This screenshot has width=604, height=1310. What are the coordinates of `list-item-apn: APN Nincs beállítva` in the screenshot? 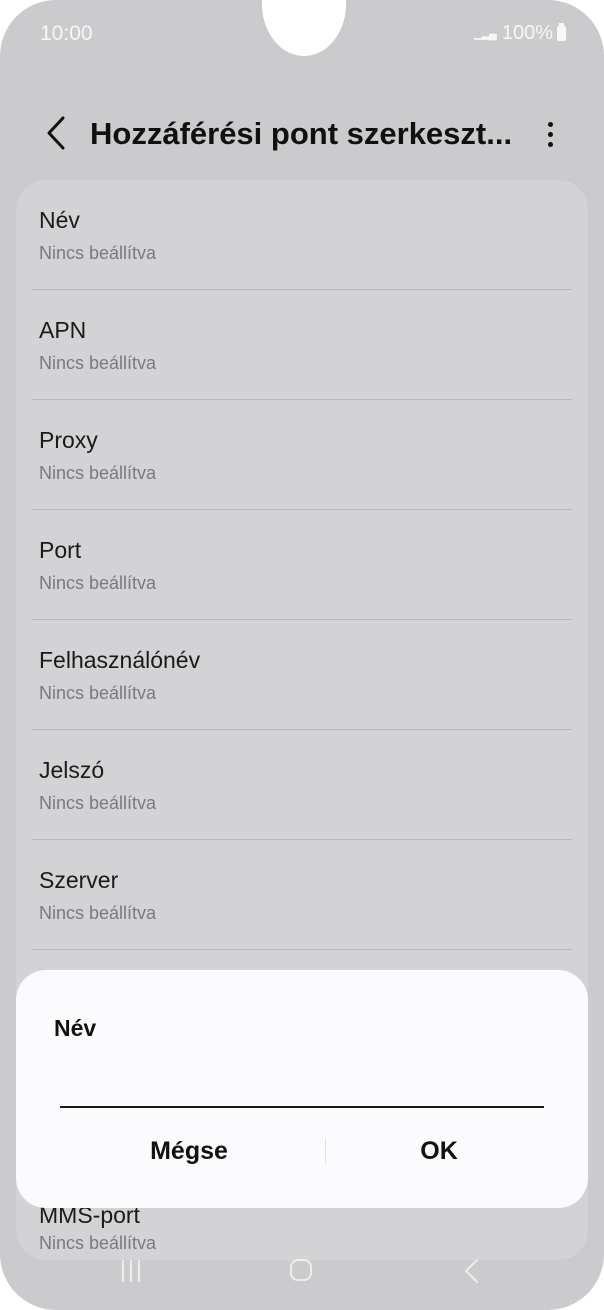 It's located at (302, 345).